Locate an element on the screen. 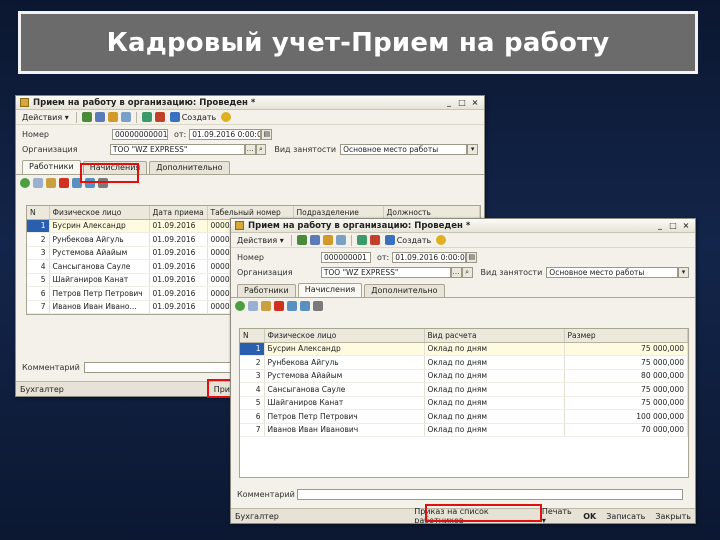  table-cell: 5 is located at coordinates (252, 403).